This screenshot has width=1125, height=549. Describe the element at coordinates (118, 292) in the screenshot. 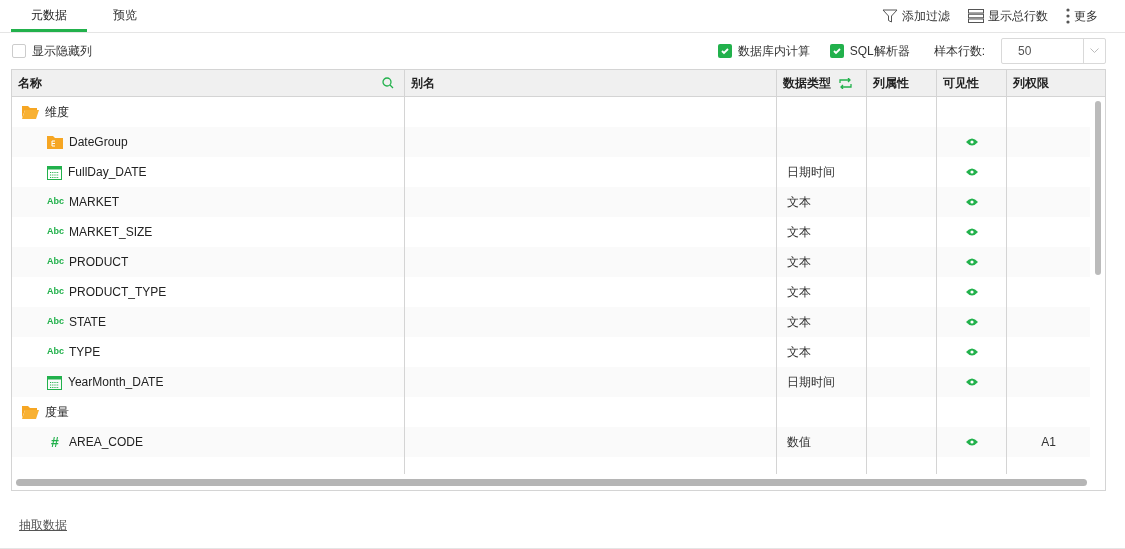

I see `field-name: PRODUCT_TYPE` at that location.